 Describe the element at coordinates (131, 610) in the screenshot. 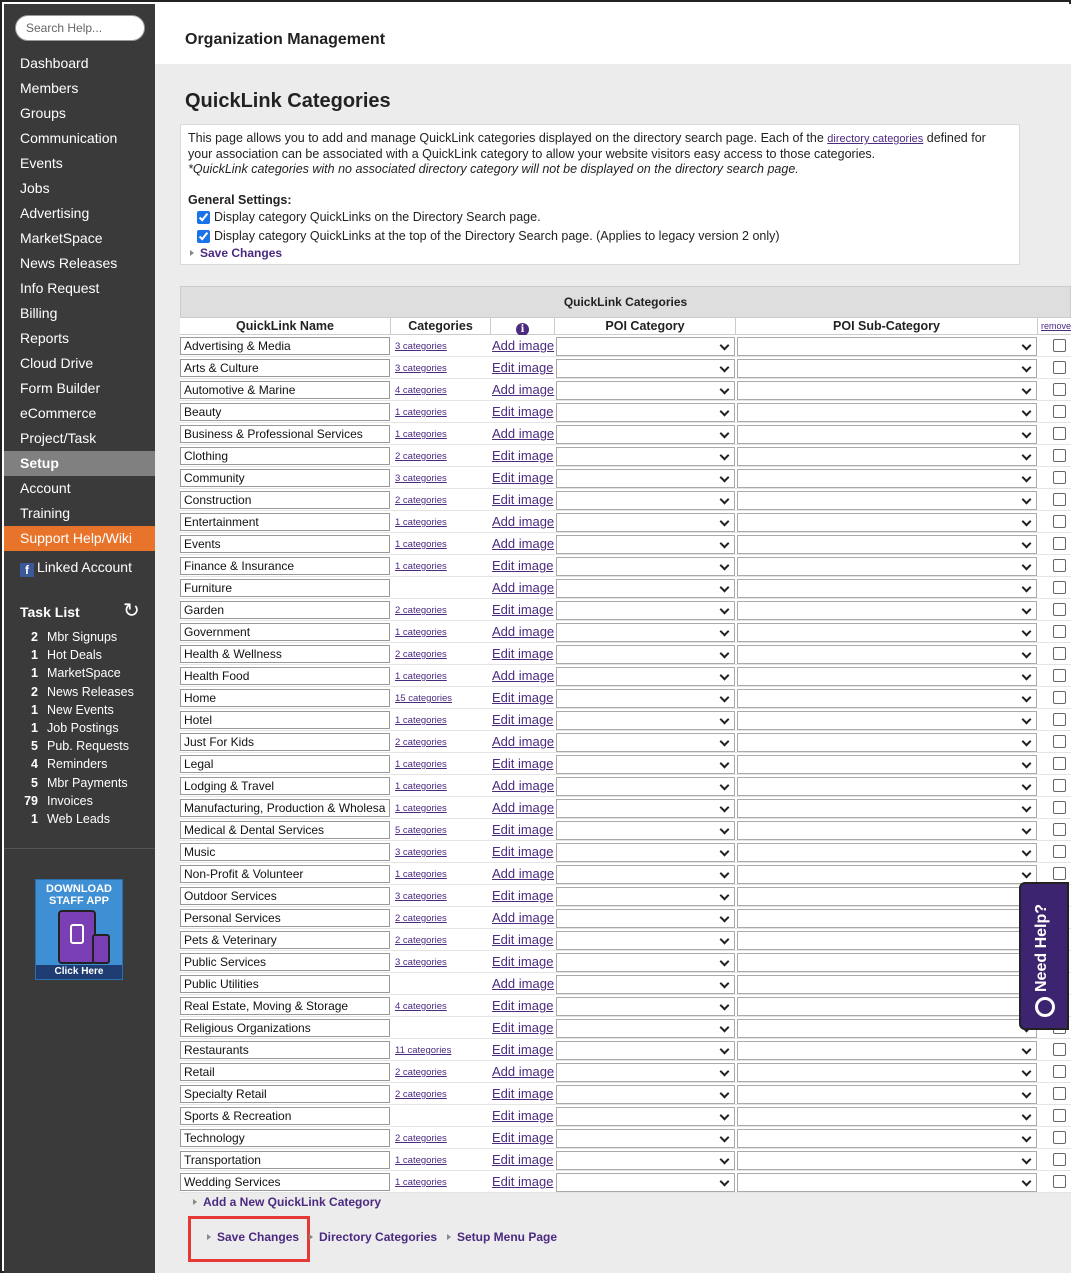

I see `refresh-icon: ↻` at that location.